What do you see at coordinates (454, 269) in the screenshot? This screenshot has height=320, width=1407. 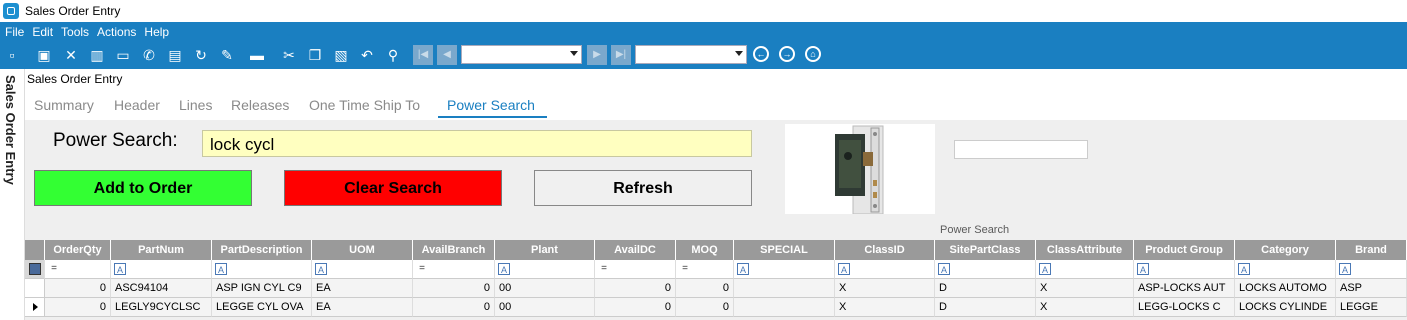 I see `filter-availbranch: =` at bounding box center [454, 269].